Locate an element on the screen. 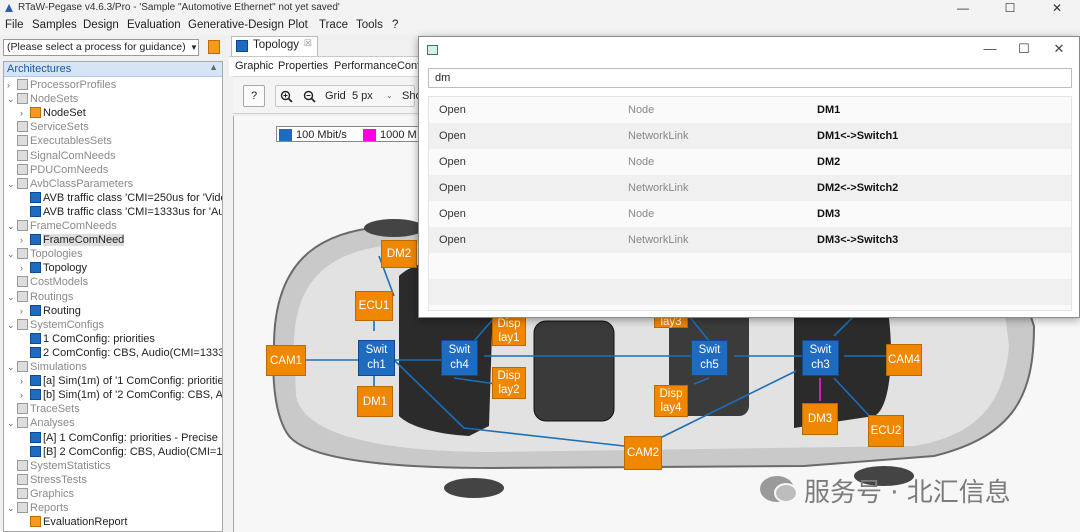 This screenshot has height=532, width=1080. tree-item: ⌄ AvbClassParameters is located at coordinates (70, 184).